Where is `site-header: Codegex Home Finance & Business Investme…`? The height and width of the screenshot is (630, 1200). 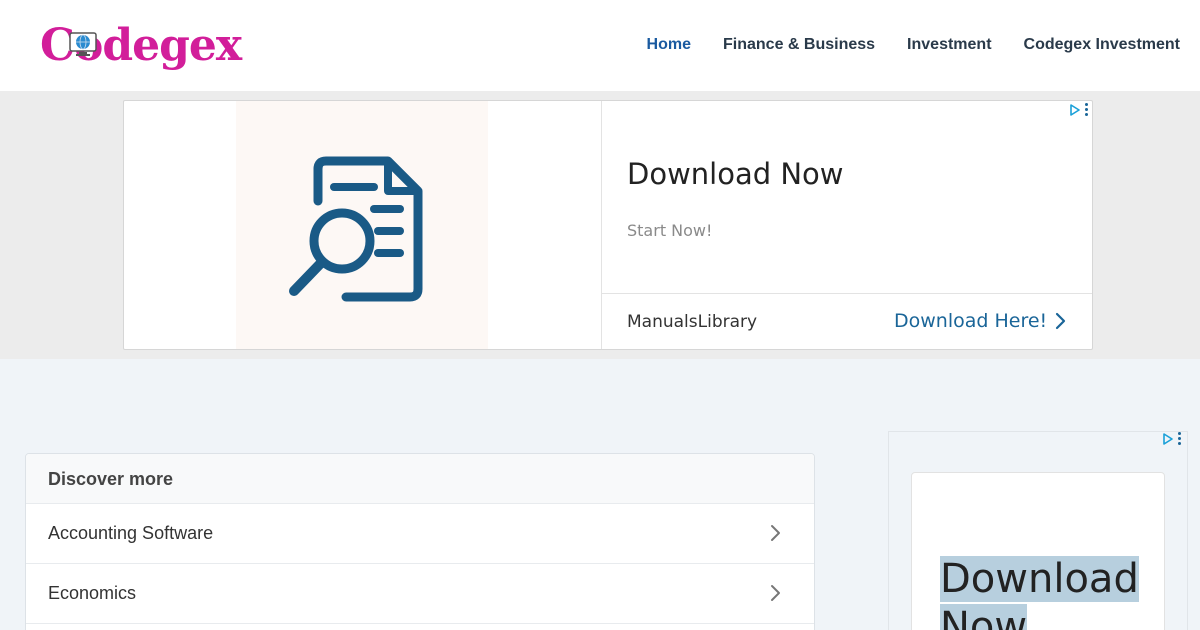
site-header: Codegex Home Finance & Business Investme… is located at coordinates (600, 45).